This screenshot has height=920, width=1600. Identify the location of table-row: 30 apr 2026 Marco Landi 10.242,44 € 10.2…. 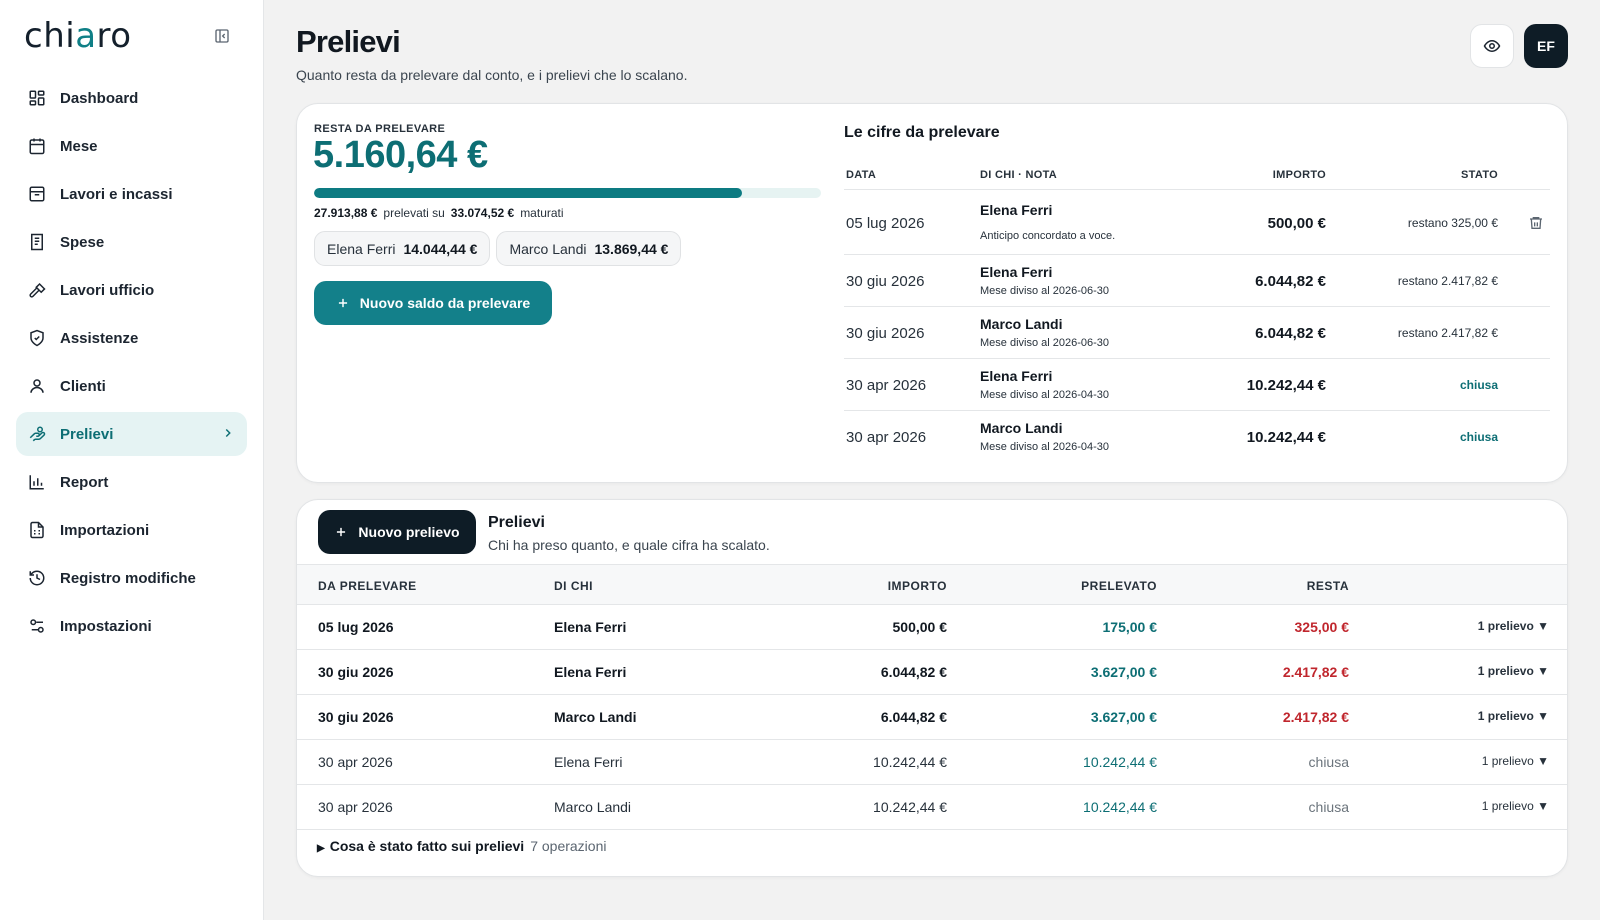
(932, 807).